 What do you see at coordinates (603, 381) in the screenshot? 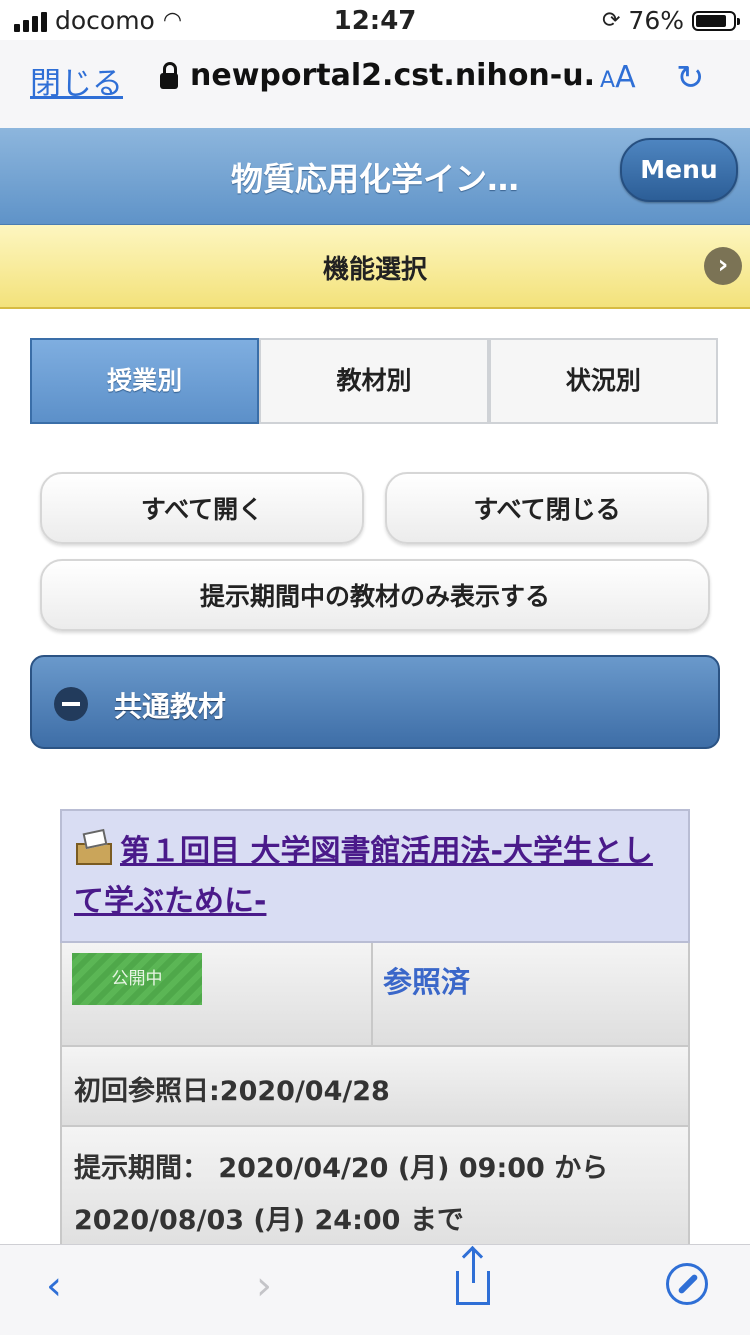
I see `tab-by-status: 状況別` at bounding box center [603, 381].